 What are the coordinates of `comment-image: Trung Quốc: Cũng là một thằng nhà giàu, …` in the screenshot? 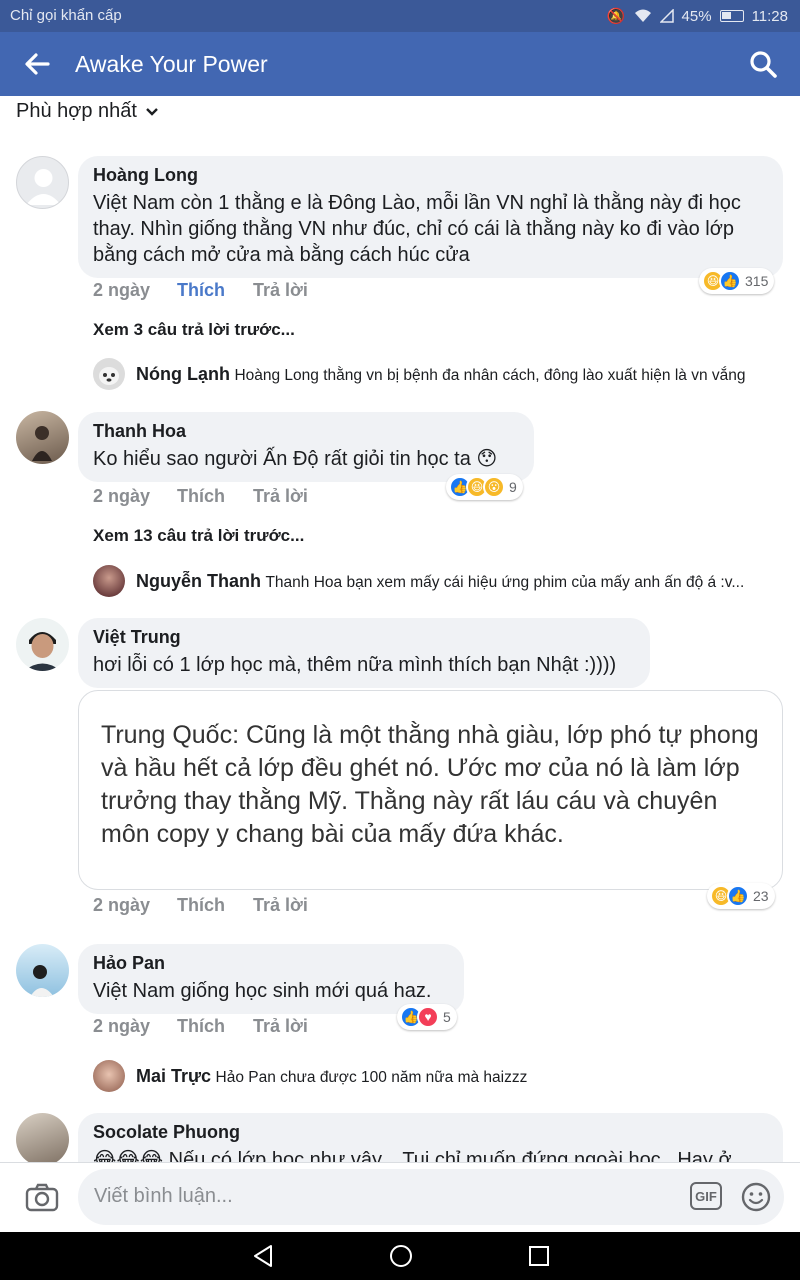 It's located at (430, 790).